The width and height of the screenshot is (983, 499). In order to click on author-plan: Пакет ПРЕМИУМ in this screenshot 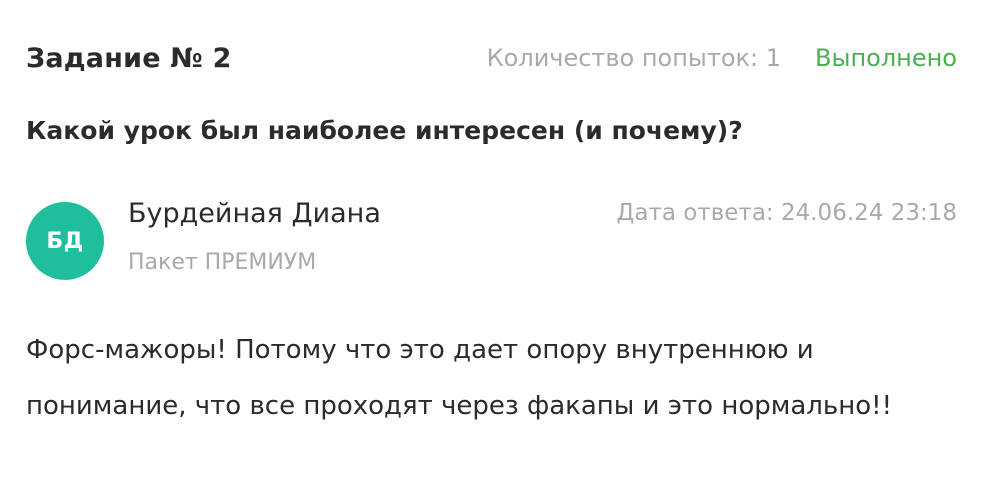, I will do `click(222, 262)`.